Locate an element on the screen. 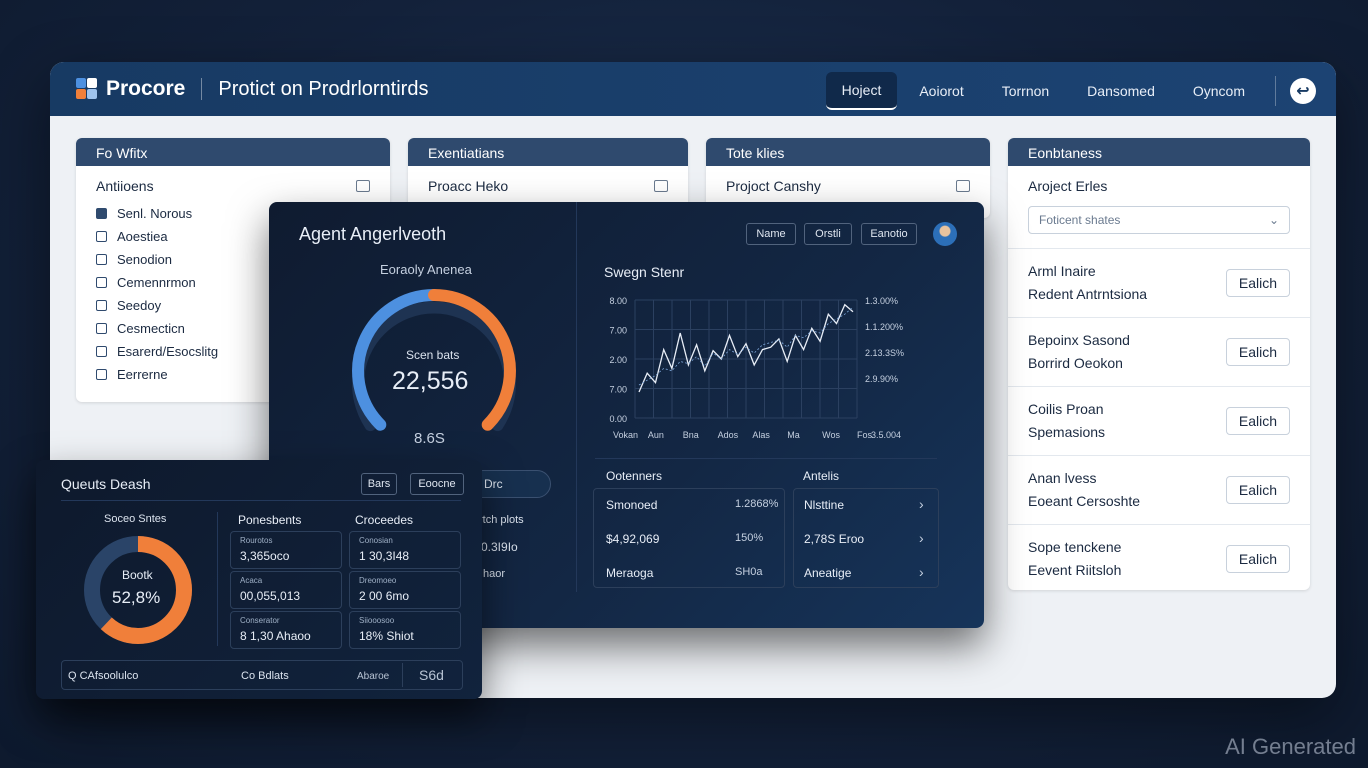 The width and height of the screenshot is (1368, 768). filters-card-title: Fo Wfitx is located at coordinates (233, 152).